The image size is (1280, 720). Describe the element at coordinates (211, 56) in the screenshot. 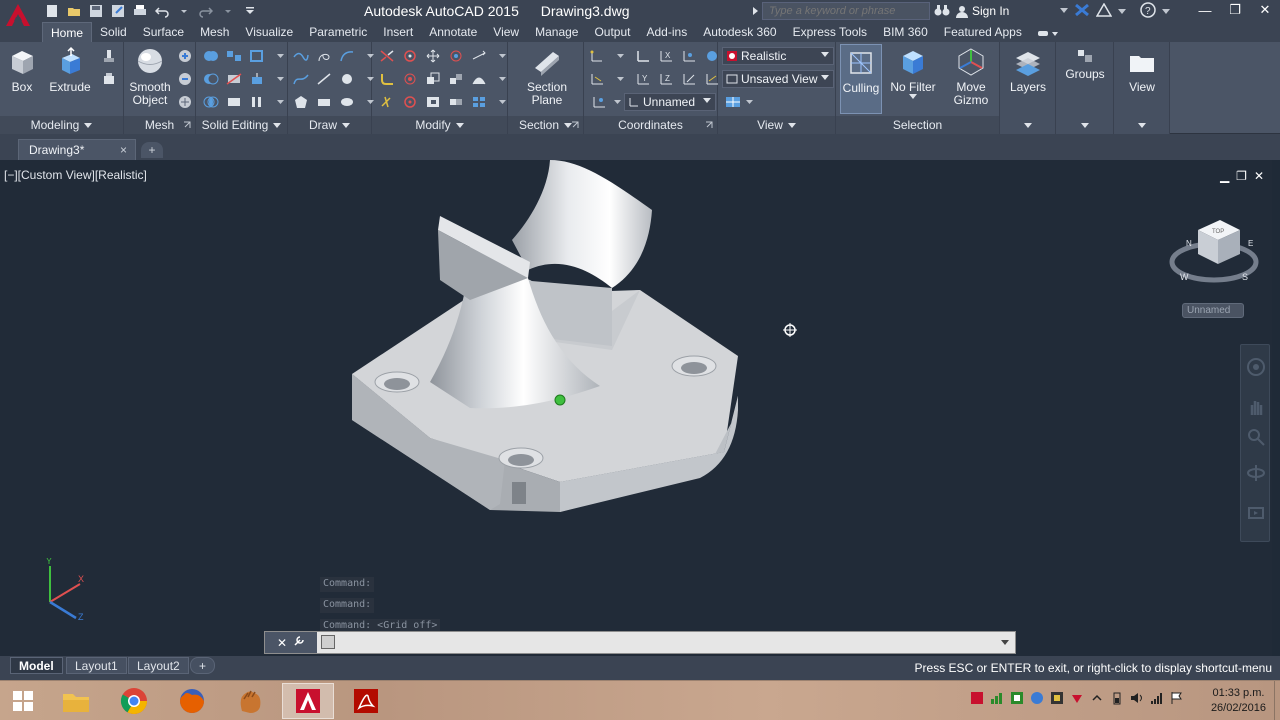

I see `union-icon` at that location.